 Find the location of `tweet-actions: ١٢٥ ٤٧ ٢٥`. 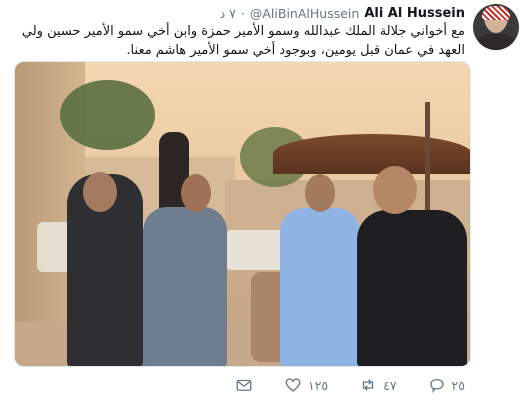

tweet-actions: ١٢٥ ٤٧ ٢٥ is located at coordinates (350, 385).